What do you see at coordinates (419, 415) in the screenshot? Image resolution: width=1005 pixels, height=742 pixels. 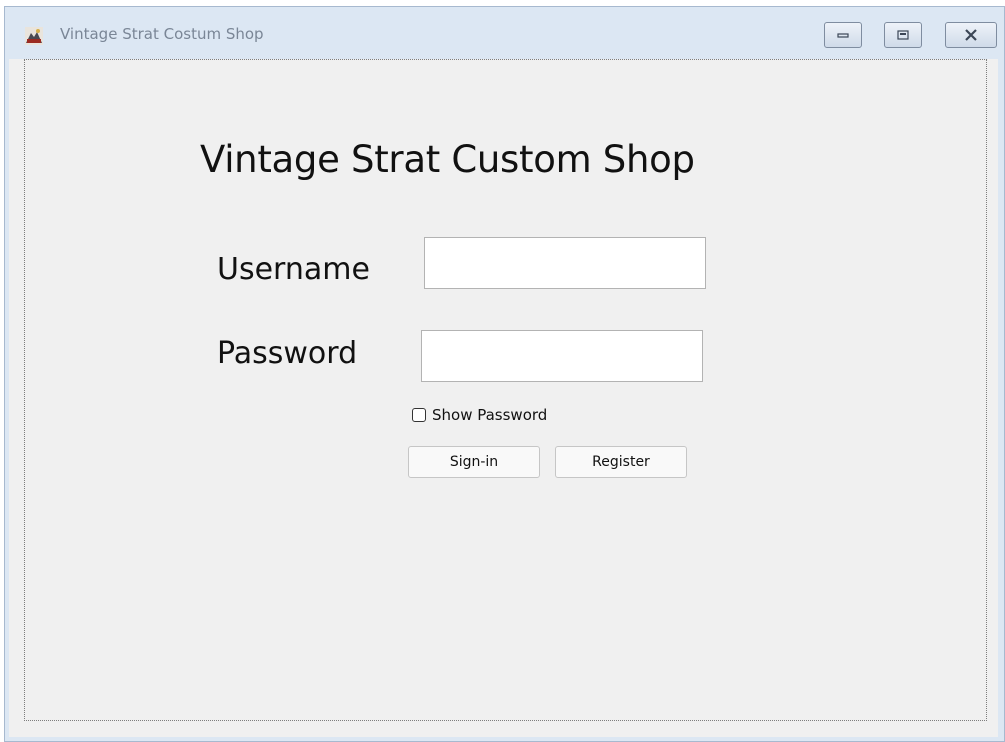 I see `show-password-checkbox` at bounding box center [419, 415].